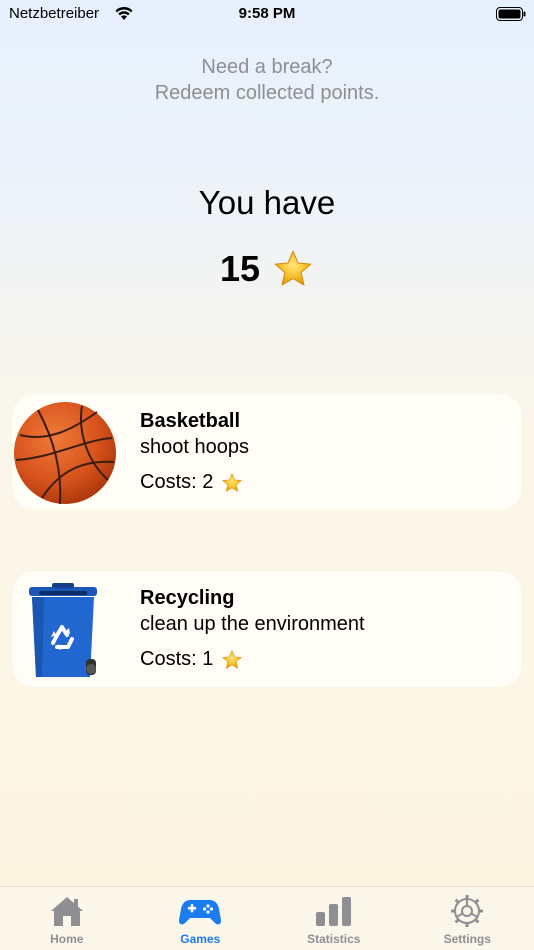 The width and height of the screenshot is (534, 950). Describe the element at coordinates (252, 624) in the screenshot. I see `game-description: clean up the environment` at that location.